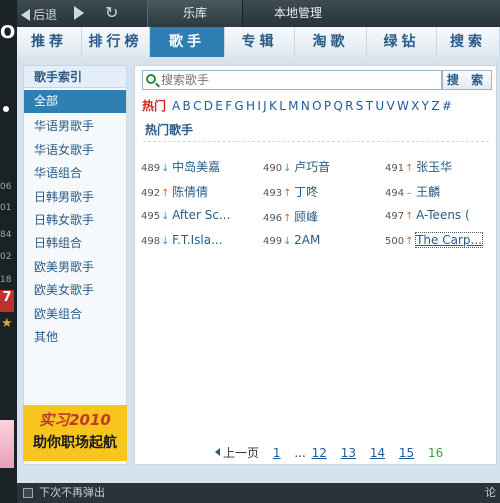  Describe the element at coordinates (190, 192) in the screenshot. I see `singer-name: 陈倩倩` at that location.